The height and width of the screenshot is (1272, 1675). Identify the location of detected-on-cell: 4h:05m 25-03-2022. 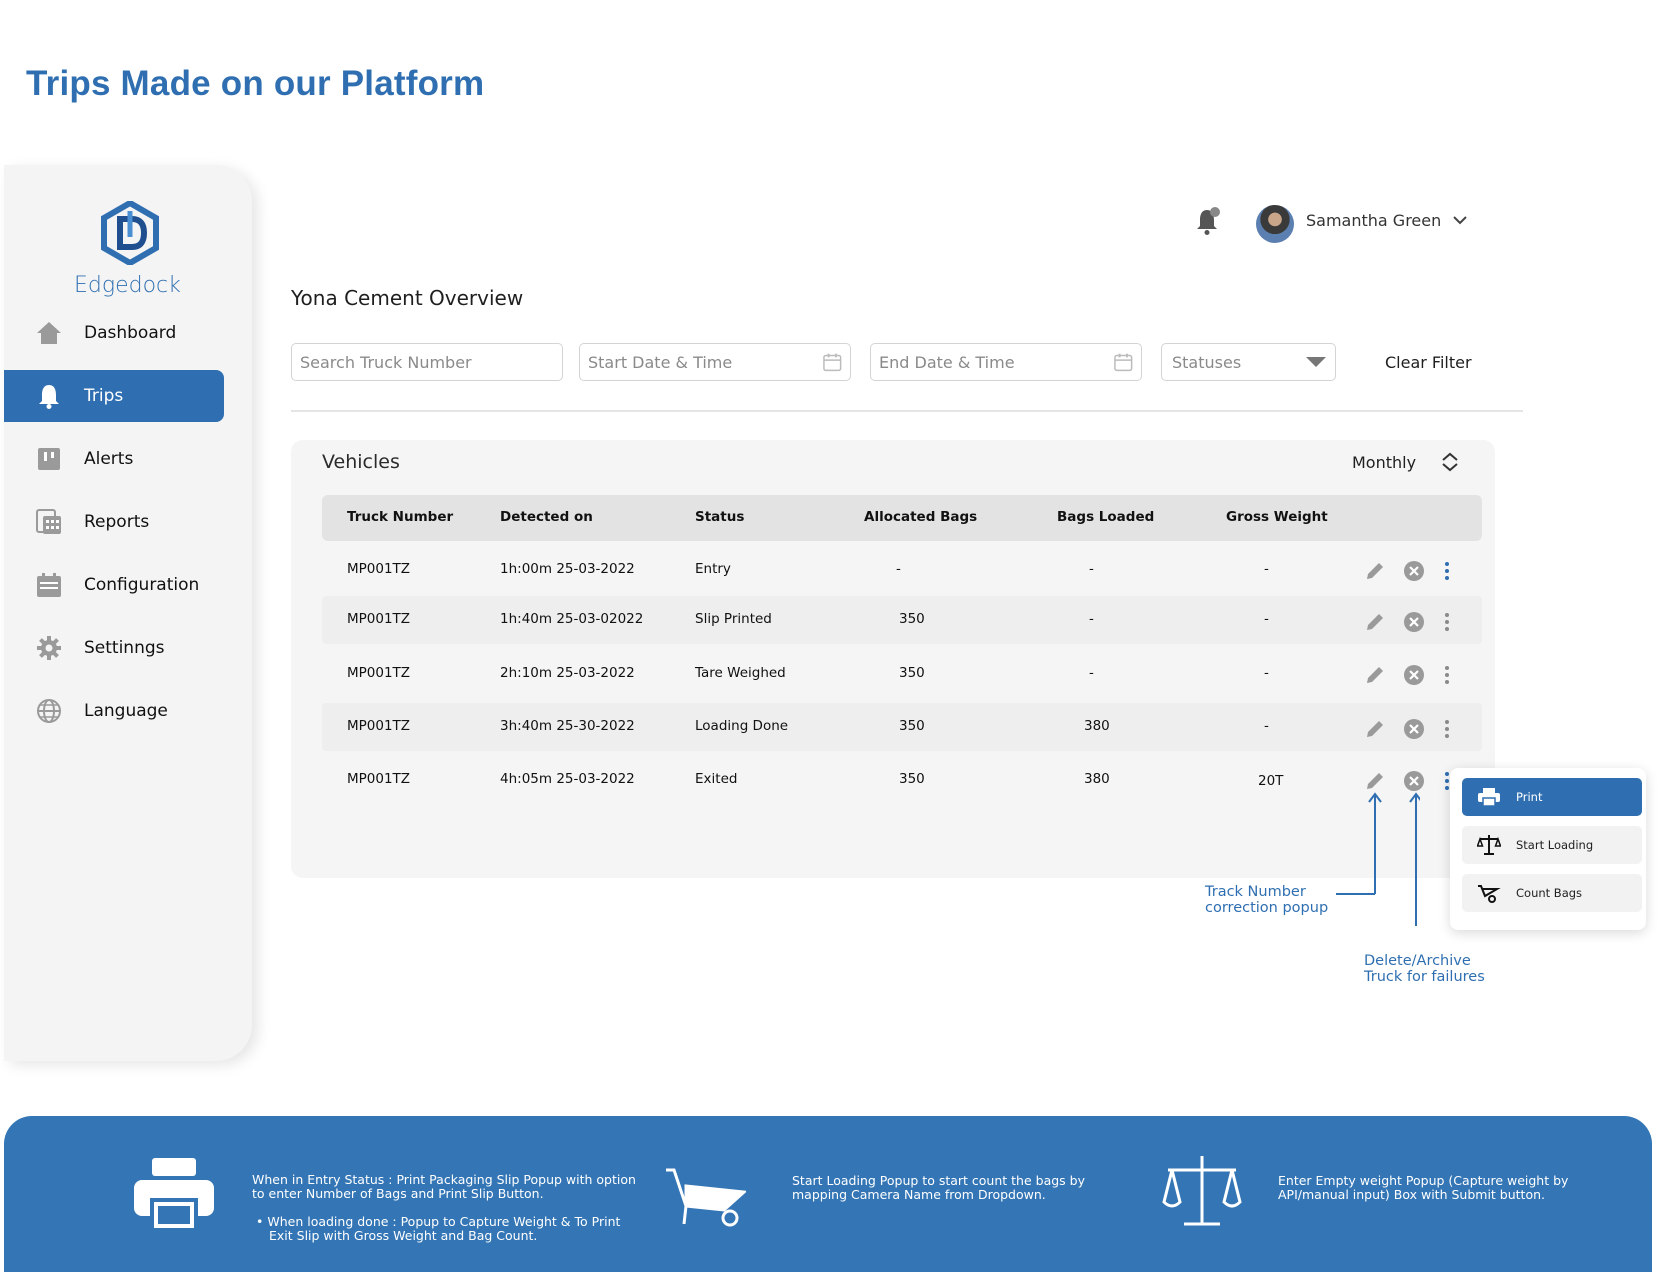
(567, 779).